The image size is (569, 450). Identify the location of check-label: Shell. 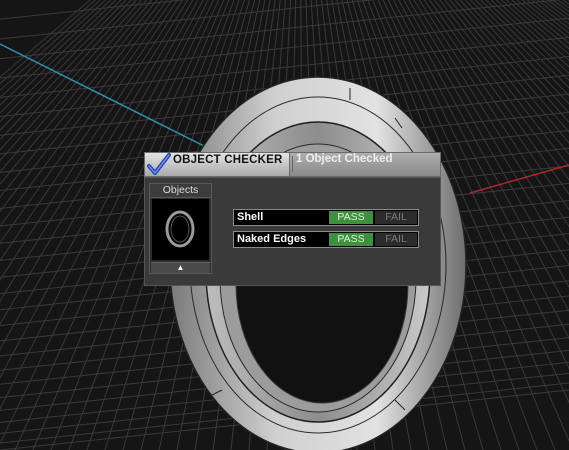
(250, 217).